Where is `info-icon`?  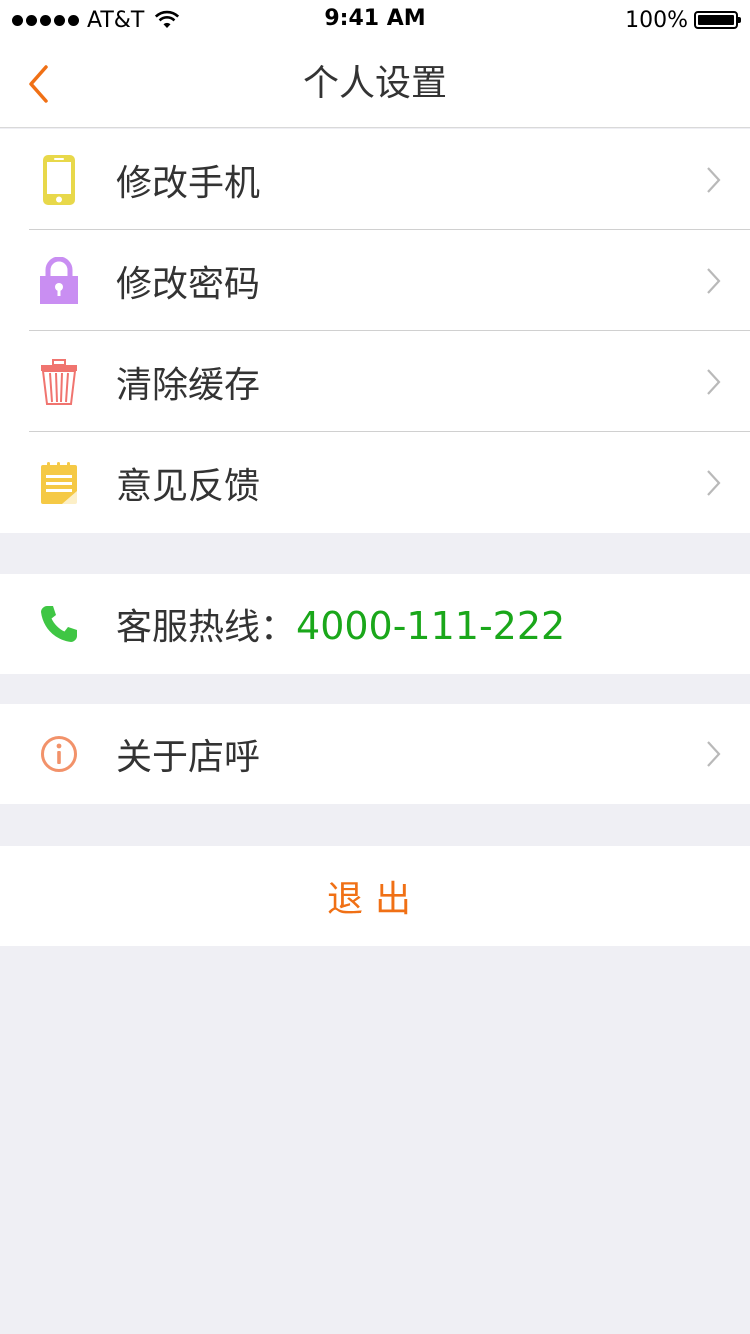
info-icon is located at coordinates (59, 754).